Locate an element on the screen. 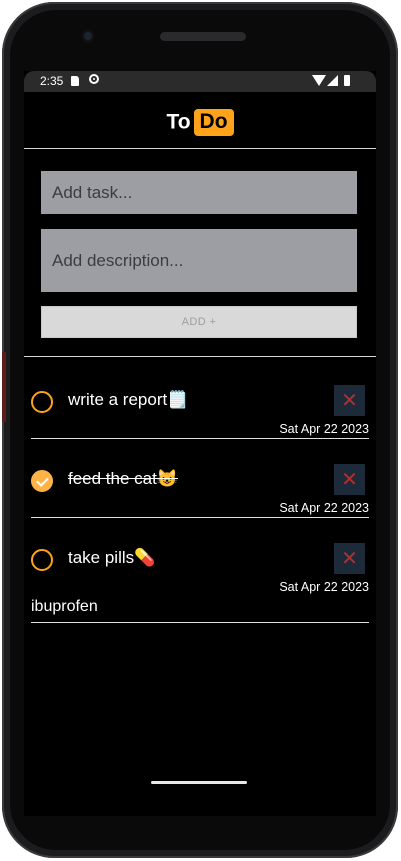 The height and width of the screenshot is (861, 401). cell-signal-icon is located at coordinates (332, 80).